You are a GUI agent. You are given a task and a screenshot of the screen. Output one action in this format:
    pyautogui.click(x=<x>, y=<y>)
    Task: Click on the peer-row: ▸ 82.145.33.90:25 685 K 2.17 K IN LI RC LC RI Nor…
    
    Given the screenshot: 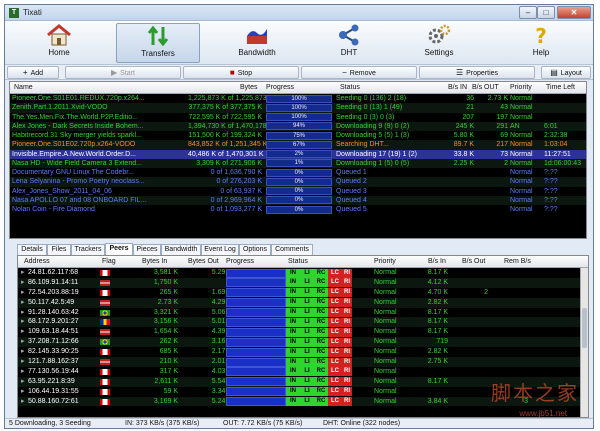 What is the action you would take?
    pyautogui.click(x=303, y=352)
    